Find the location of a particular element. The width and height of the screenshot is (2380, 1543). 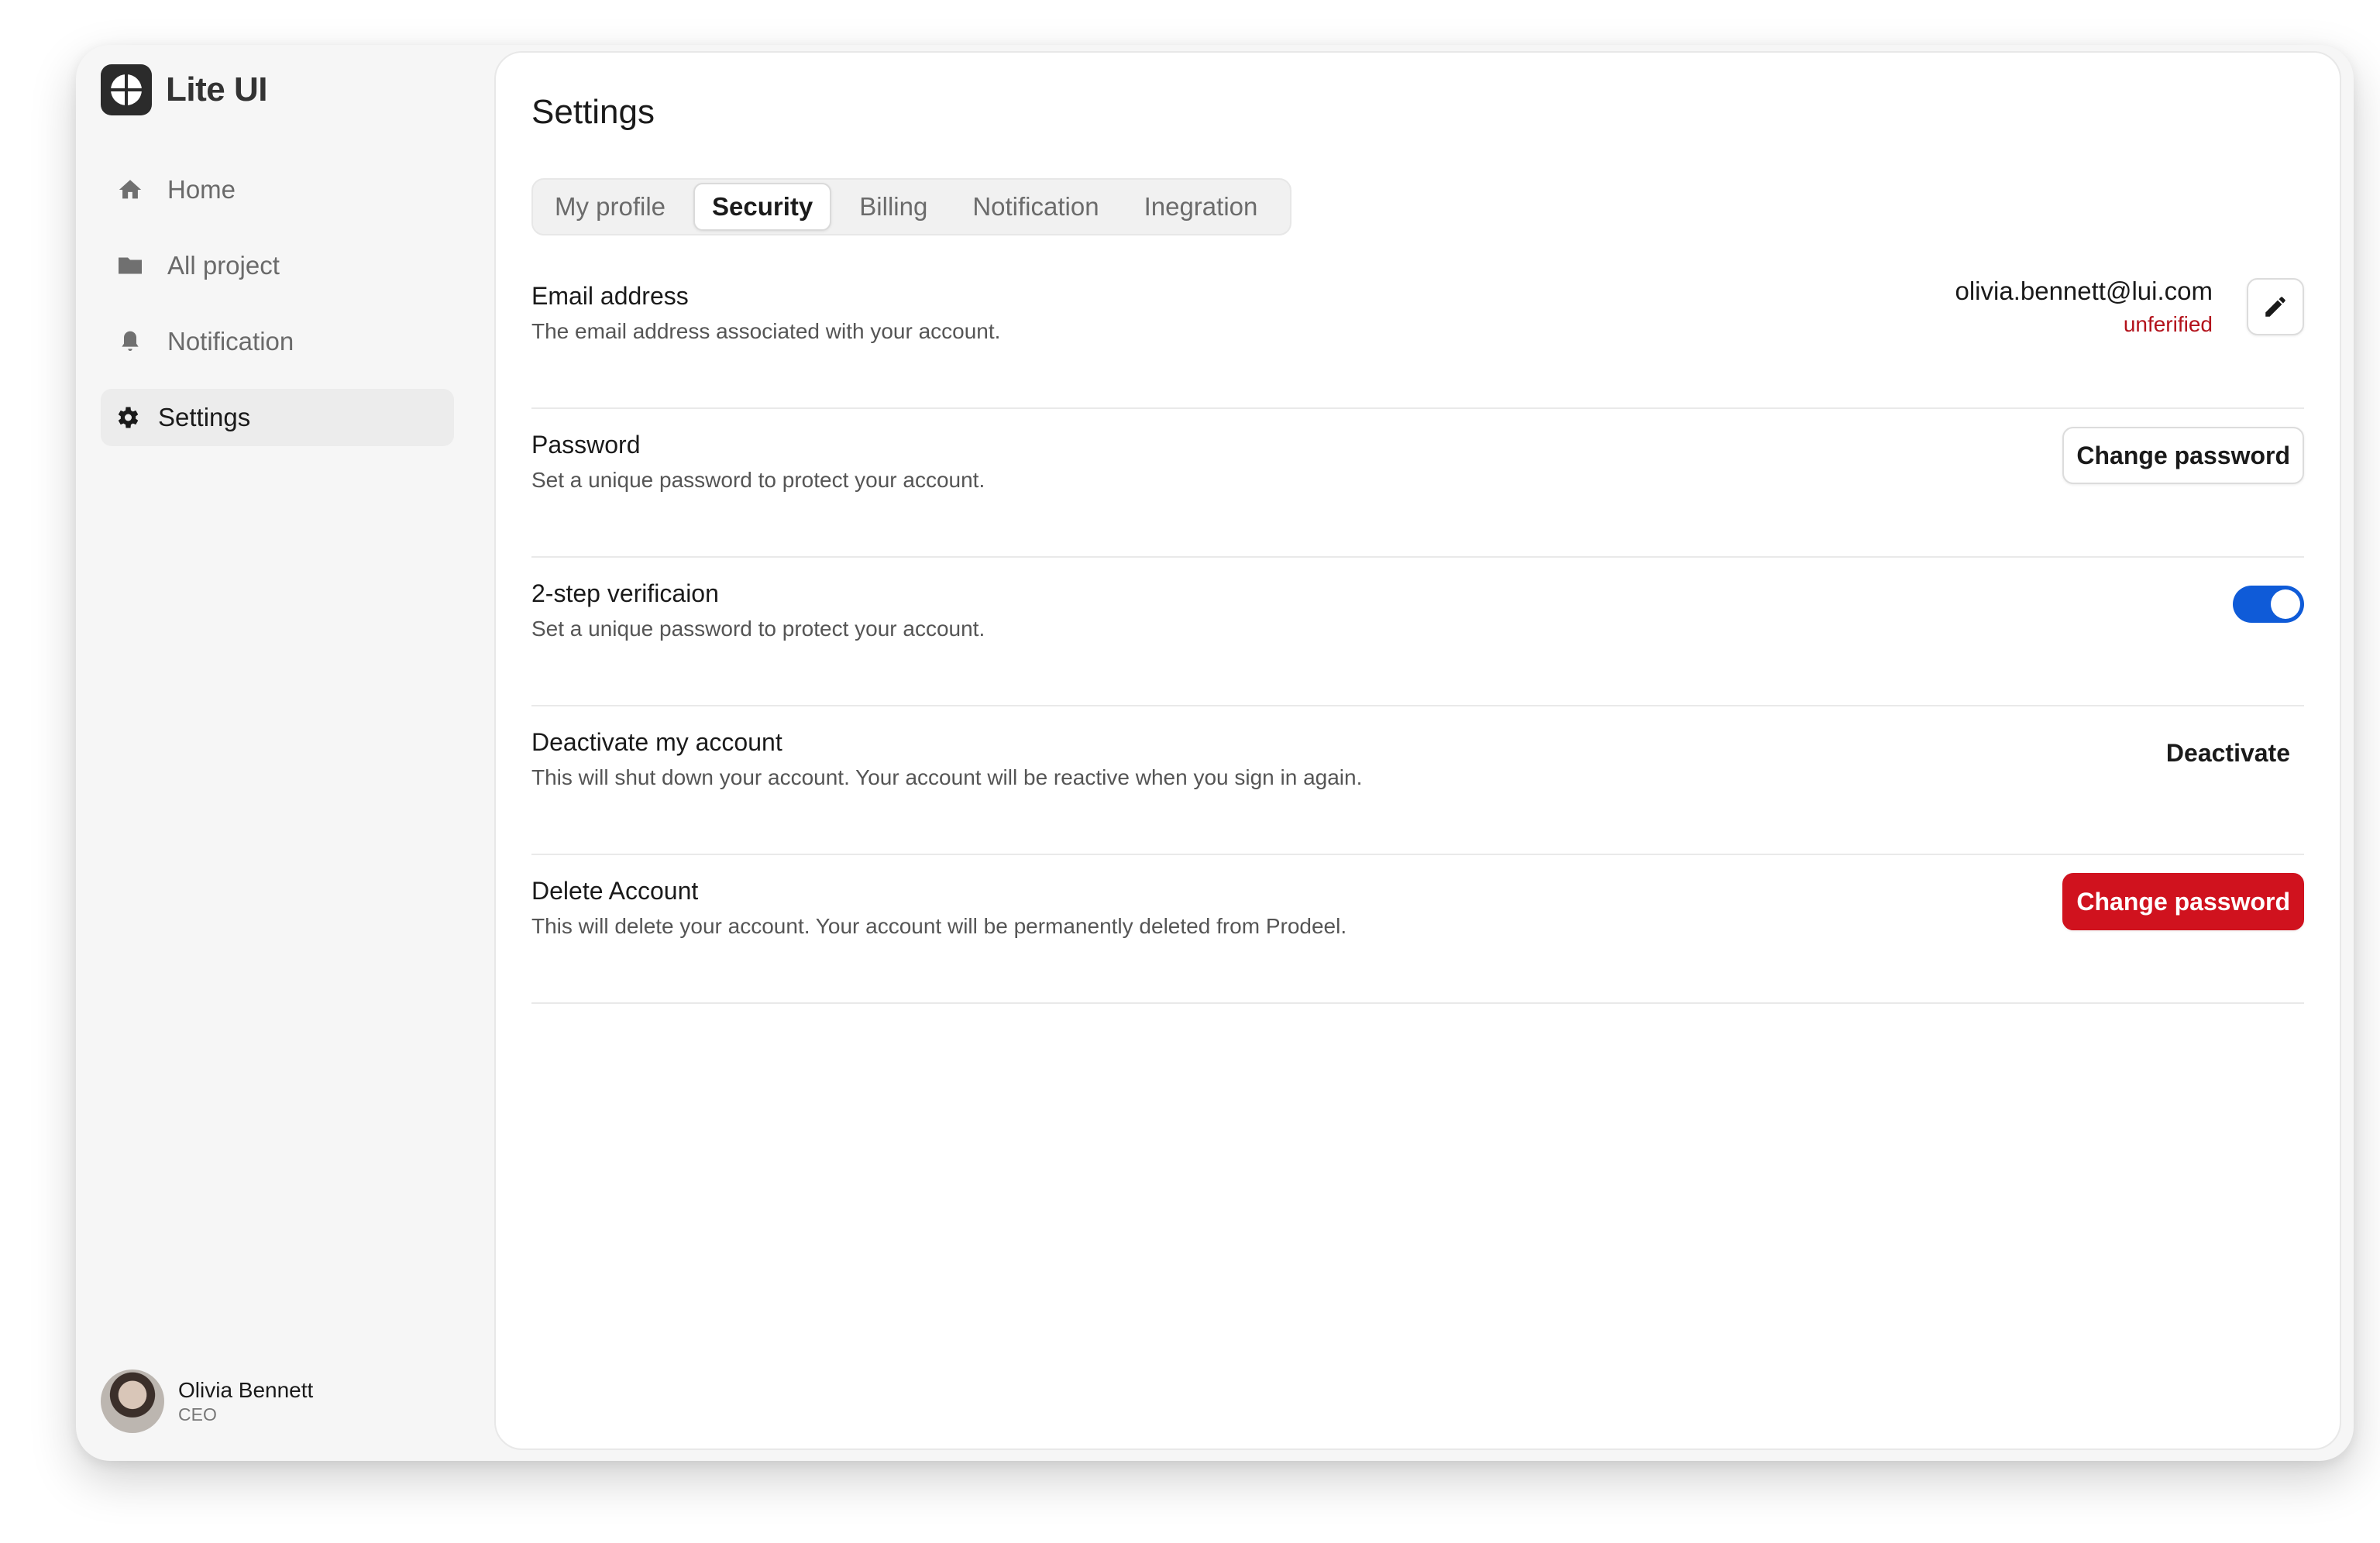

user-profile: Olivia Bennett CEO is located at coordinates (207, 1401).